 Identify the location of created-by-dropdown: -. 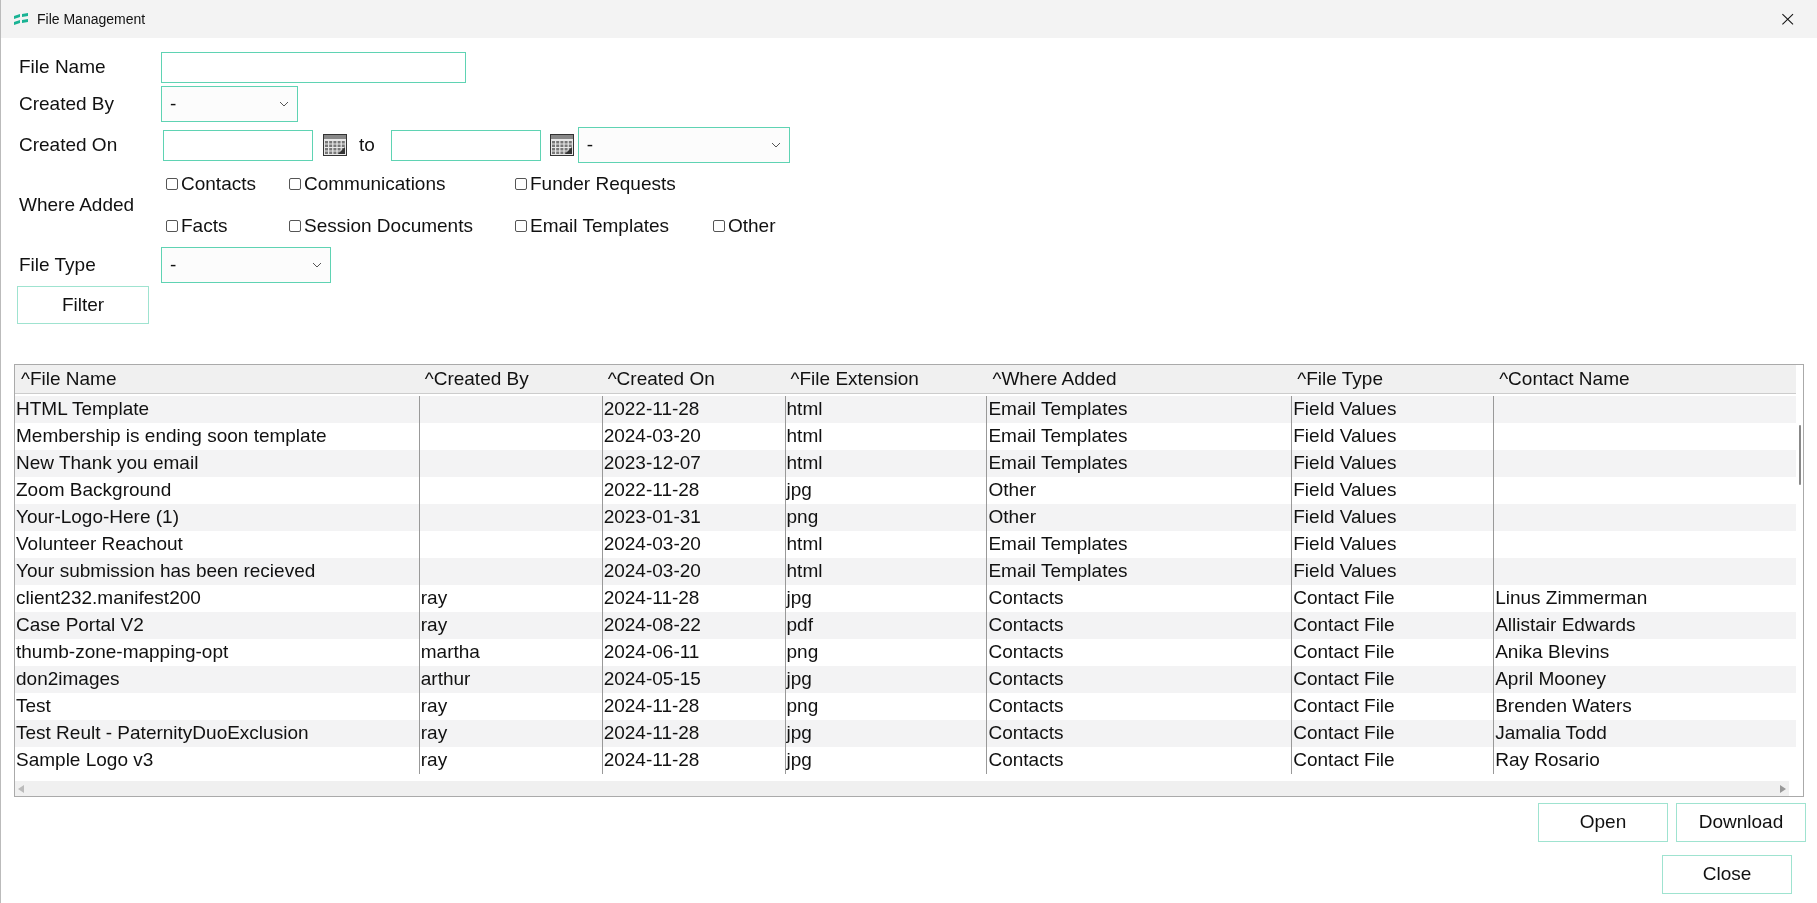
(229, 104).